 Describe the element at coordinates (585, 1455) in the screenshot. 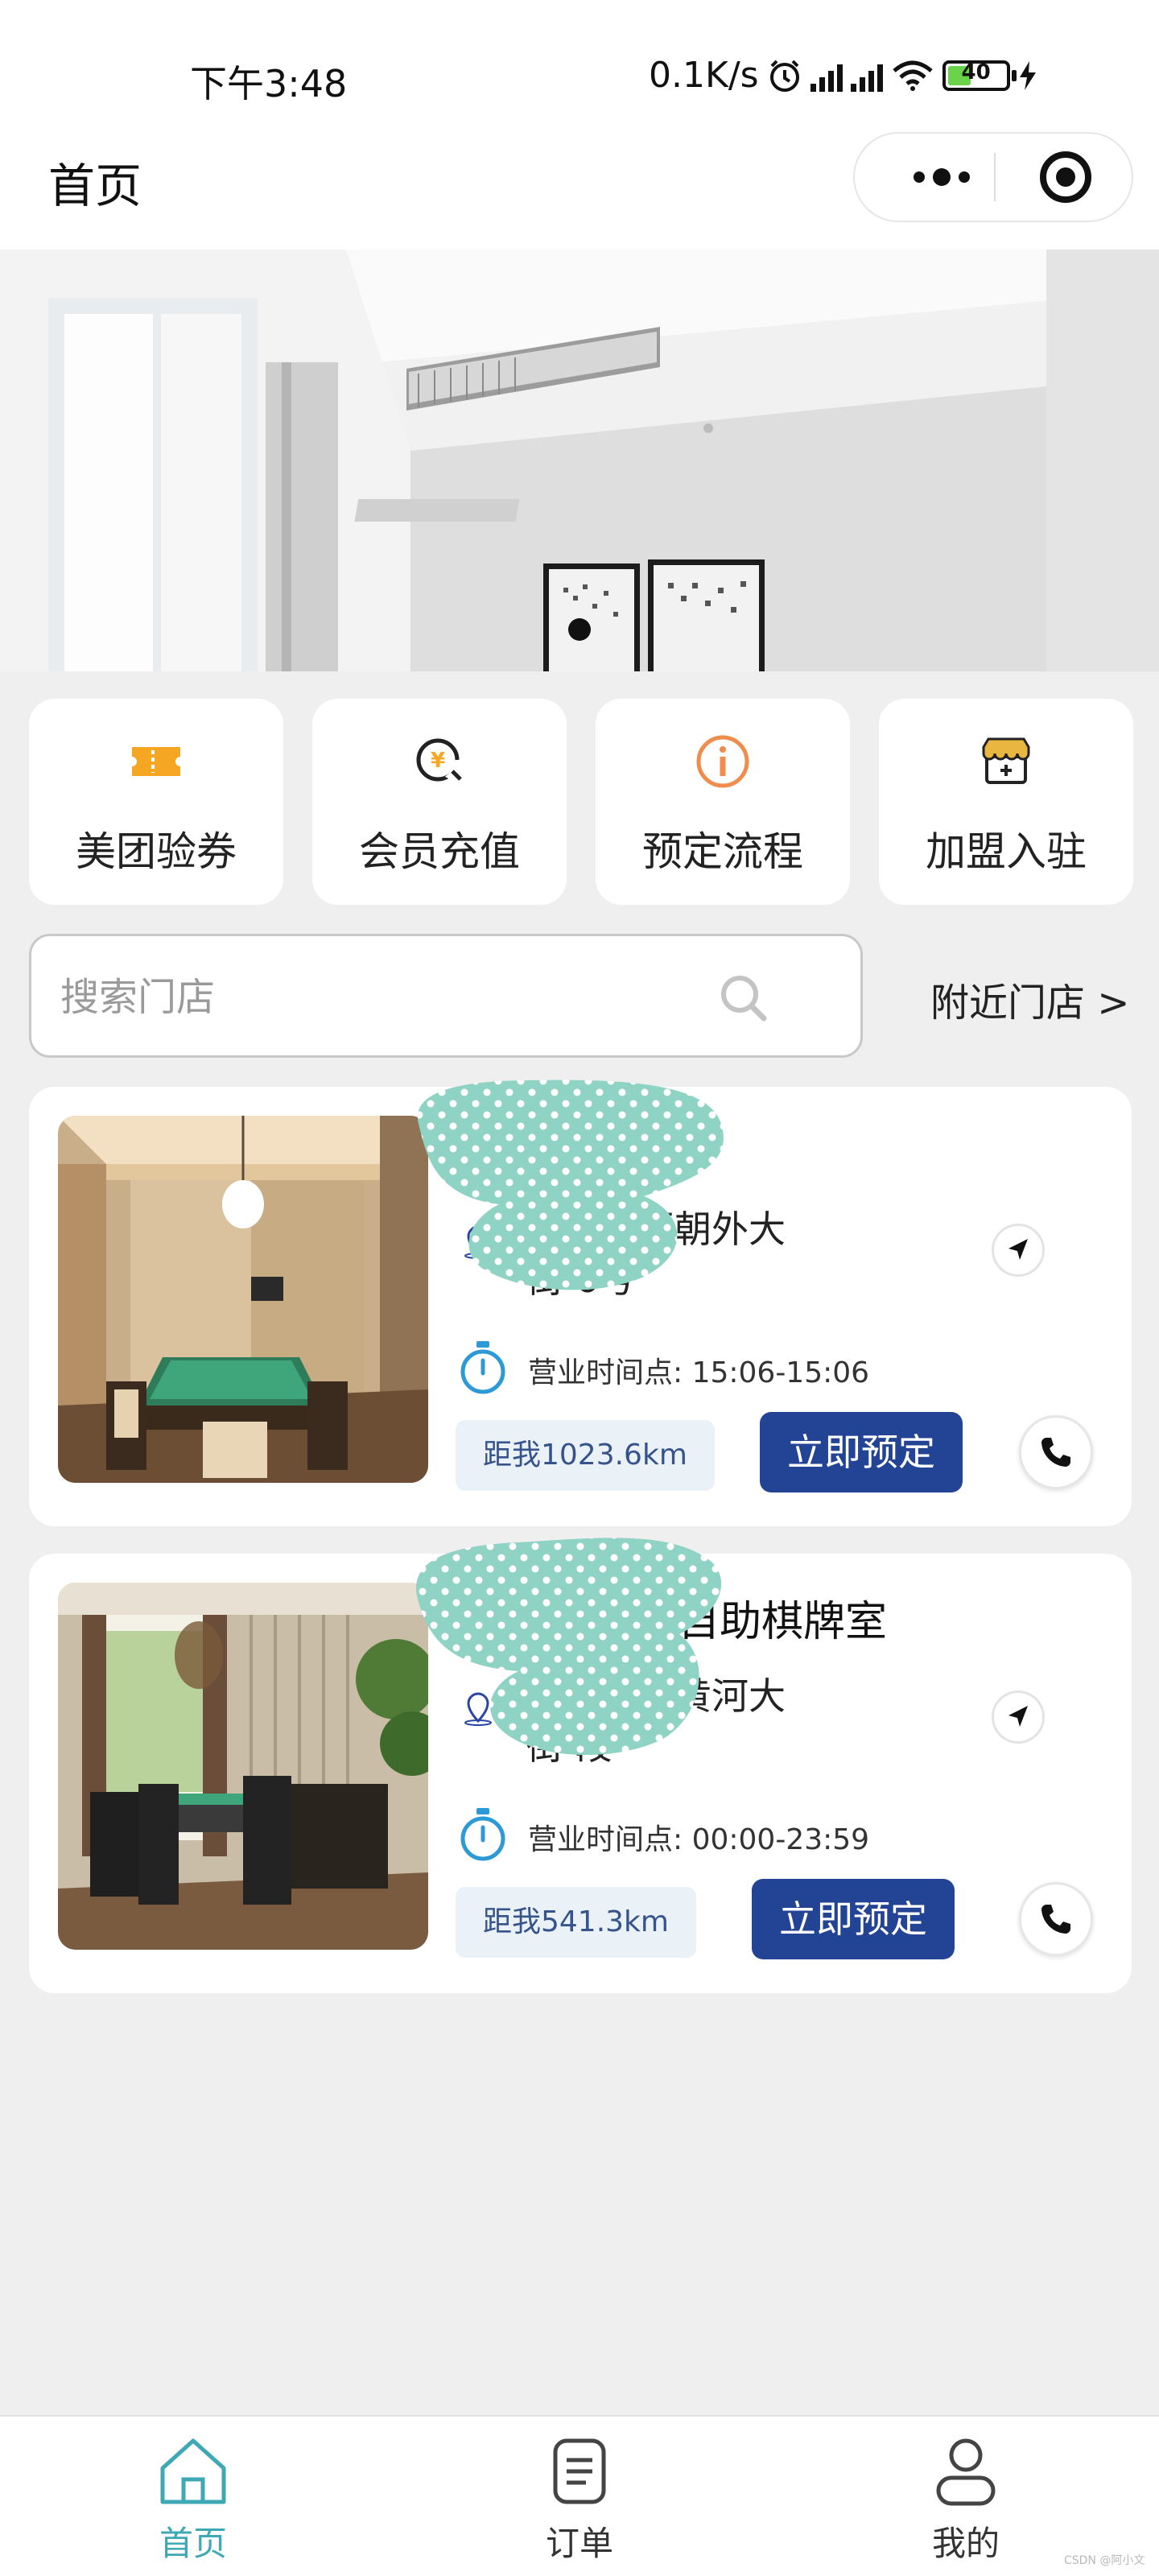

I see `distance-tag: 距我1023.6km` at that location.